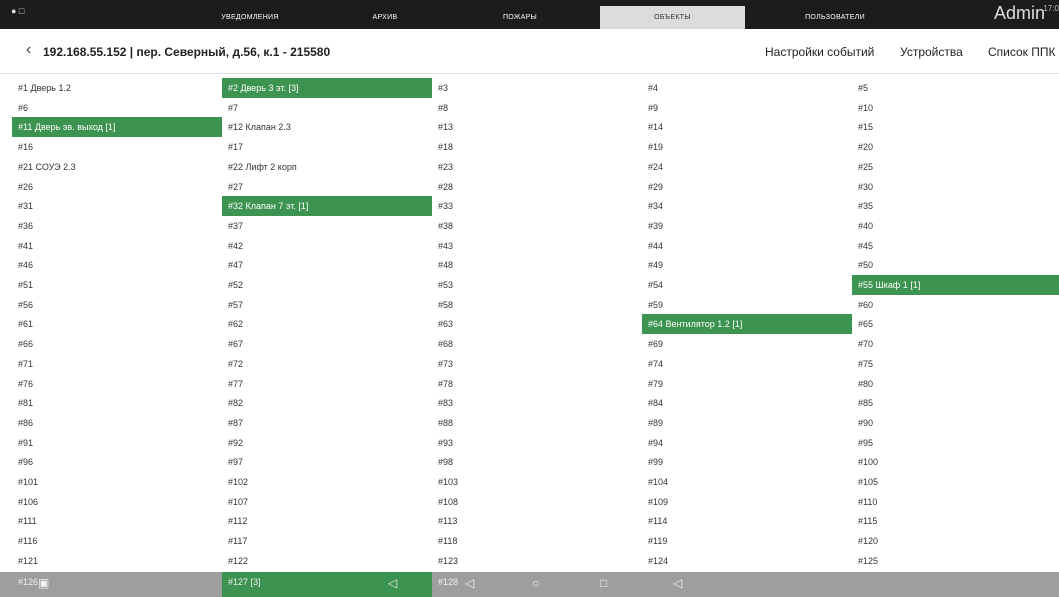 This screenshot has height=597, width=1059. I want to click on grid-cell: #51, so click(117, 285).